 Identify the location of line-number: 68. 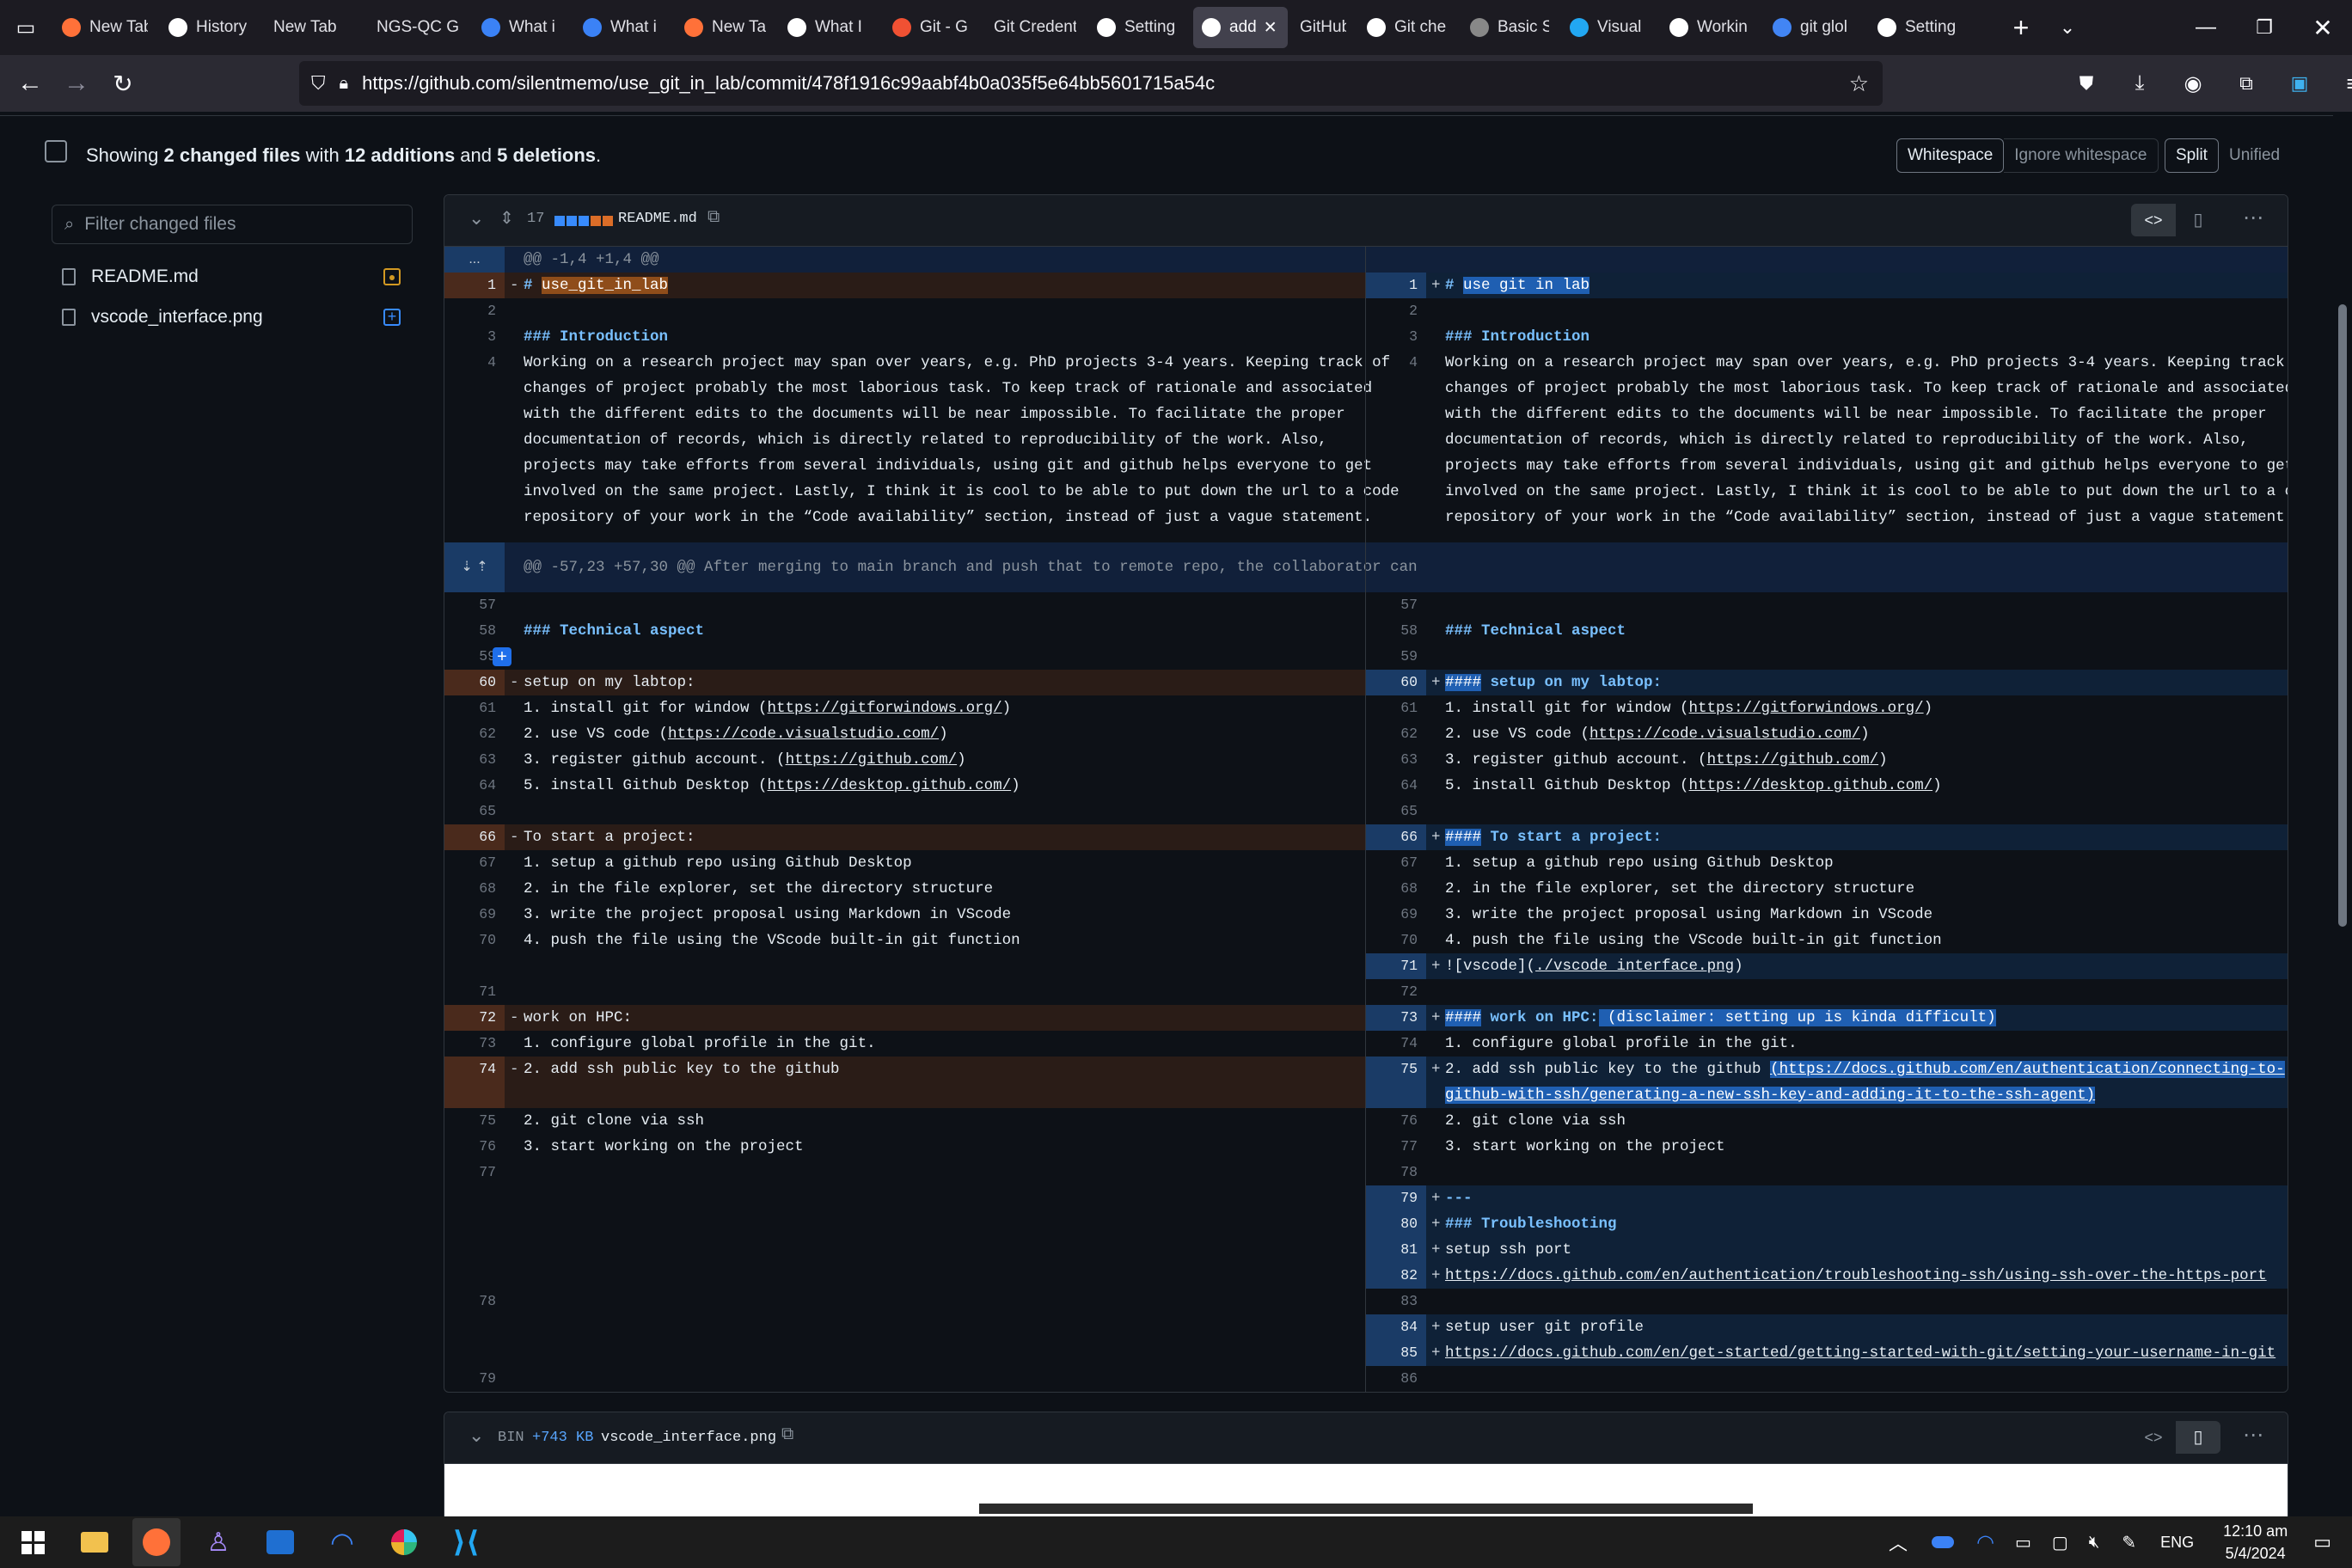
(1396, 889).